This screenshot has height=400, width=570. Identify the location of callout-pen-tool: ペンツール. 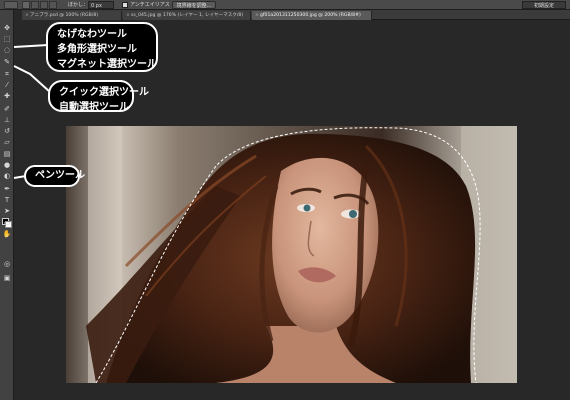
(54, 176).